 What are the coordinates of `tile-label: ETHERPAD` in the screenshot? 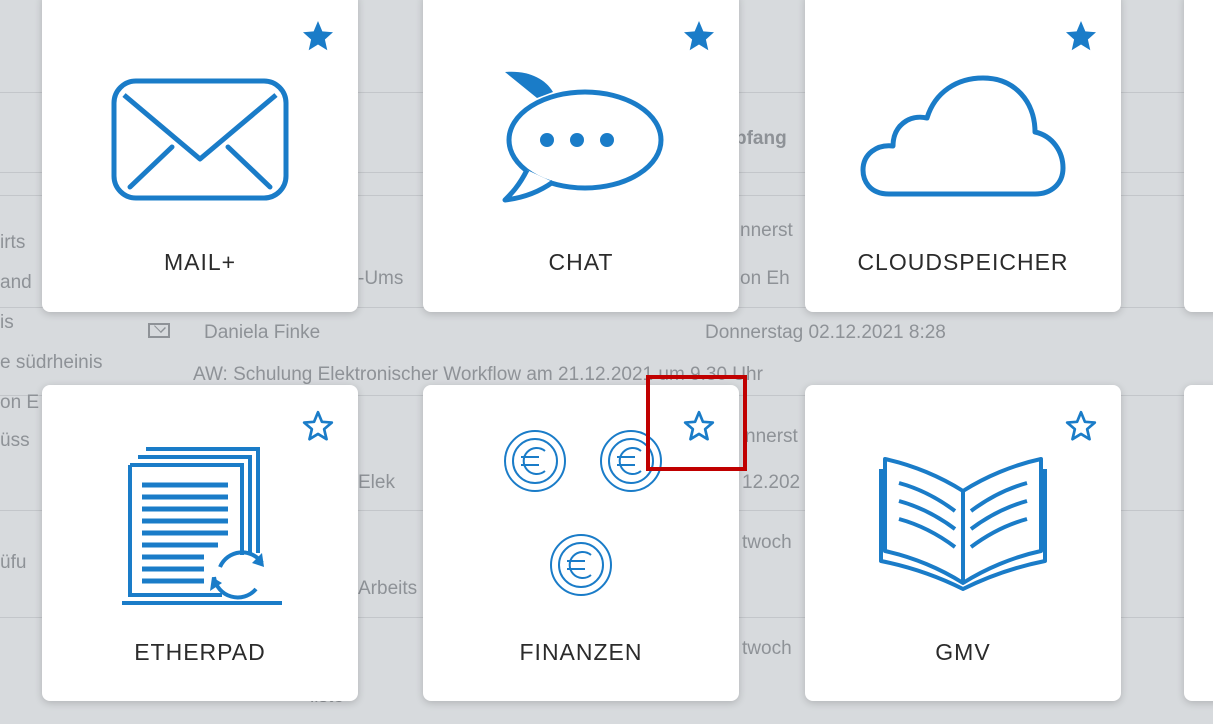 It's located at (200, 652).